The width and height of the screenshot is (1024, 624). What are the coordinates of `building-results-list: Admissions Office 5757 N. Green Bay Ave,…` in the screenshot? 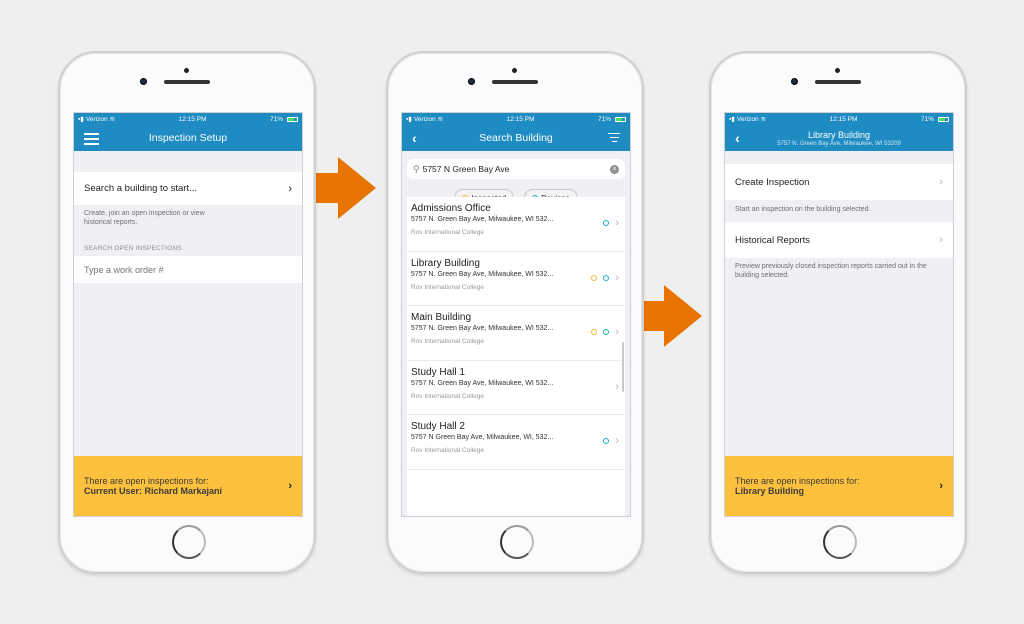 It's located at (516, 356).